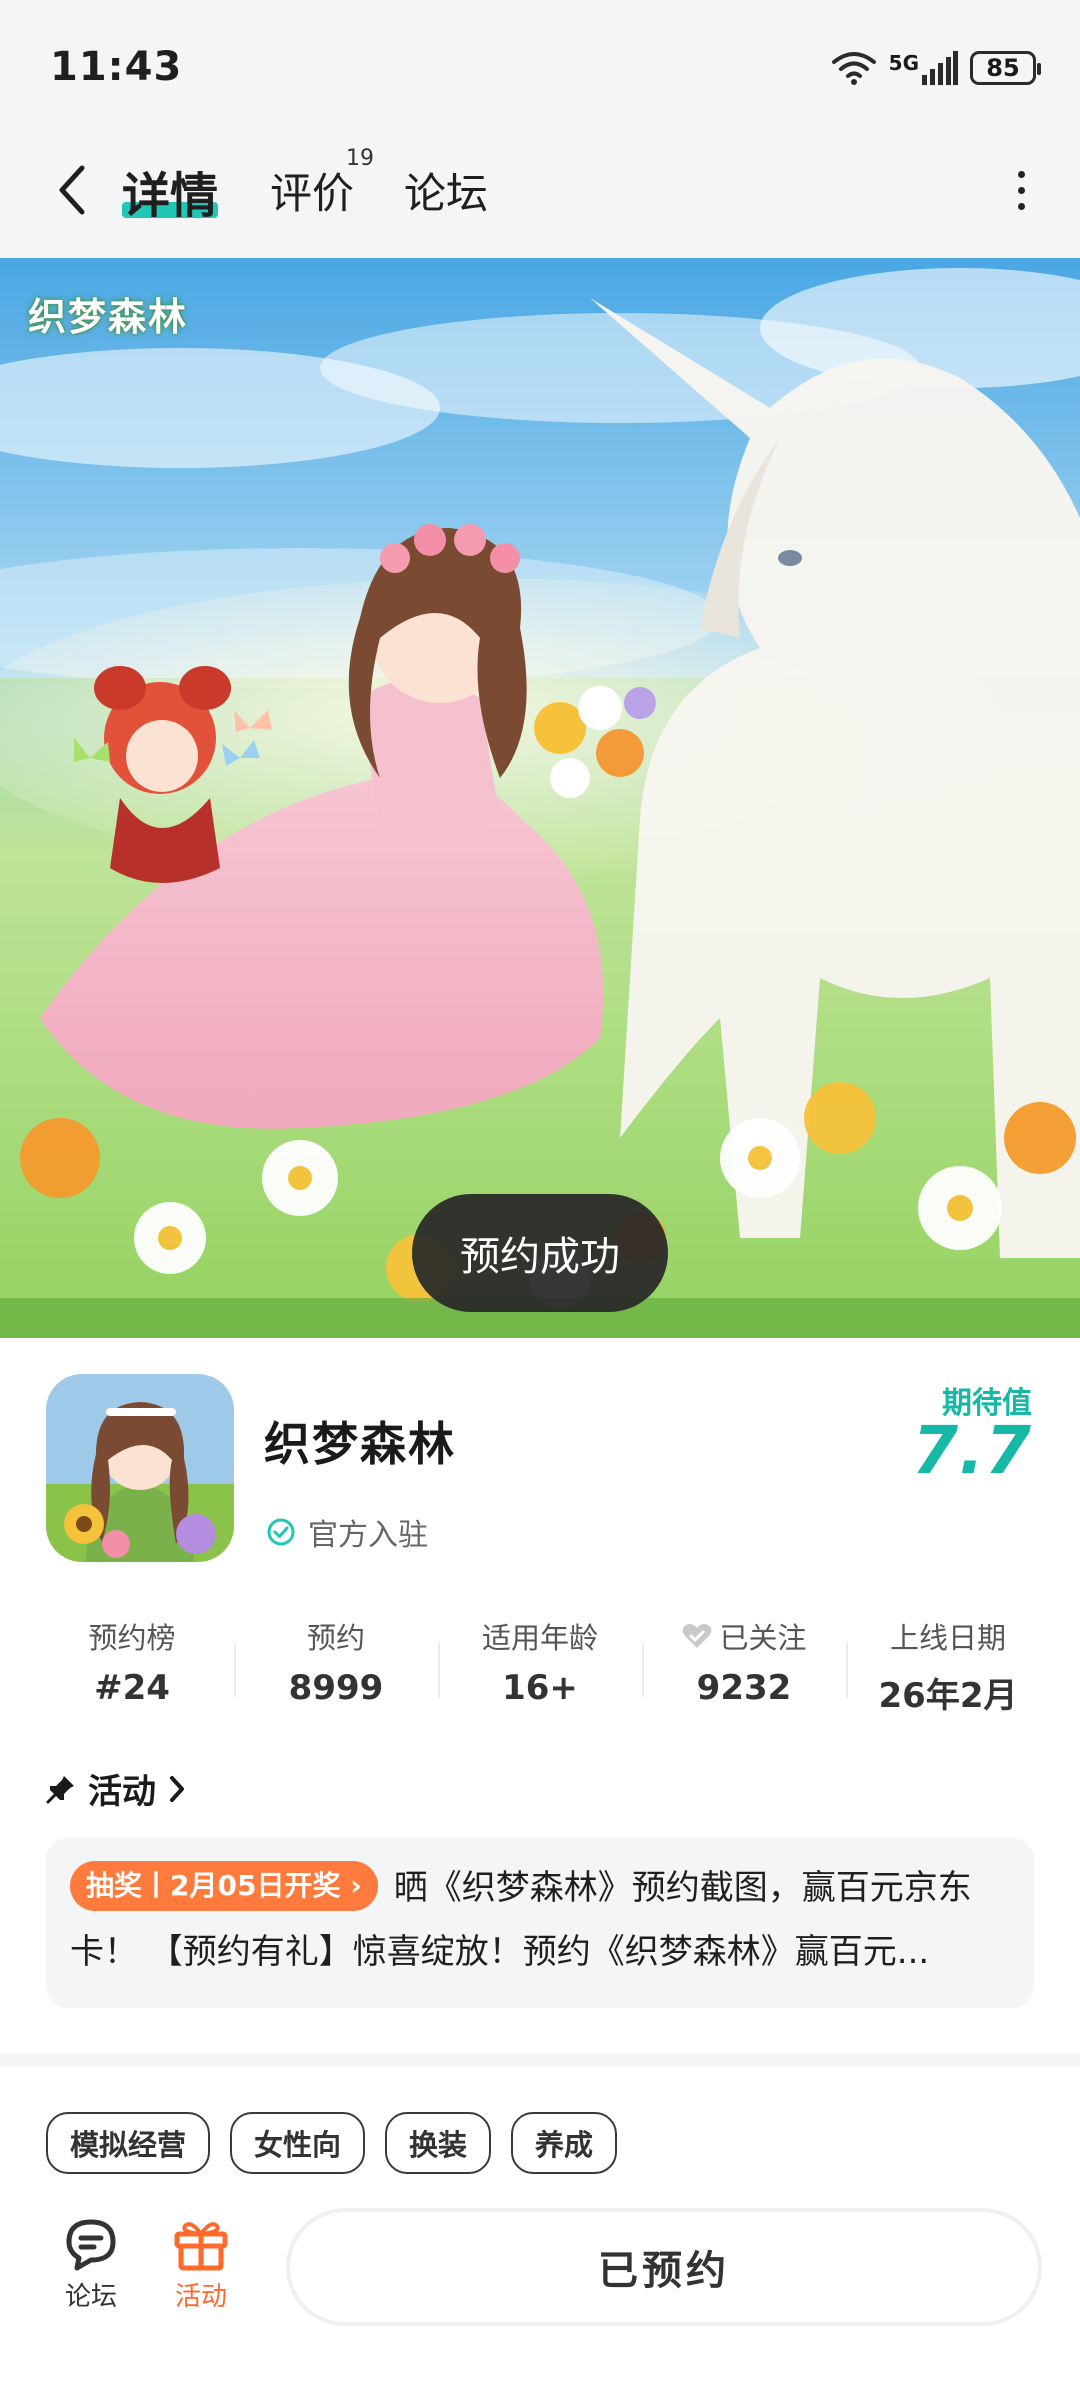 The height and width of the screenshot is (2387, 1080). I want to click on hero-game-logo: 织梦森林, so click(108, 316).